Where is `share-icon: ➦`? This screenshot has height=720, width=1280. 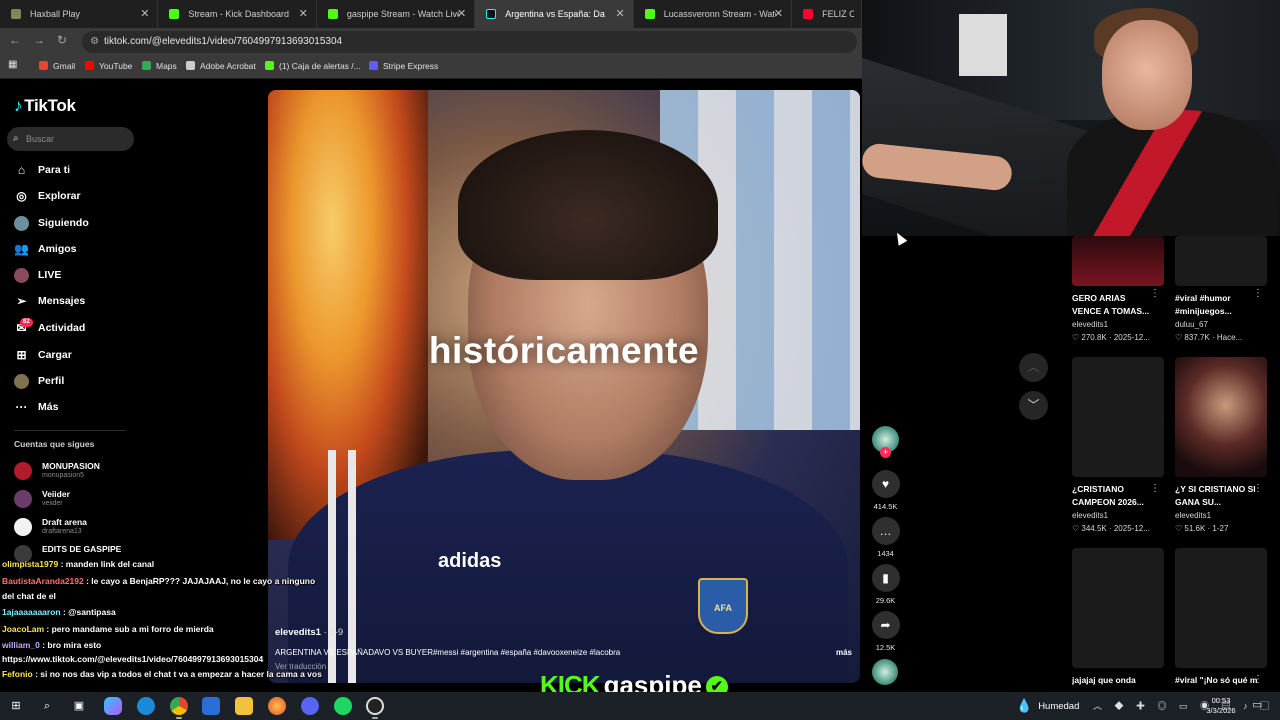 share-icon: ➦ is located at coordinates (885, 625).